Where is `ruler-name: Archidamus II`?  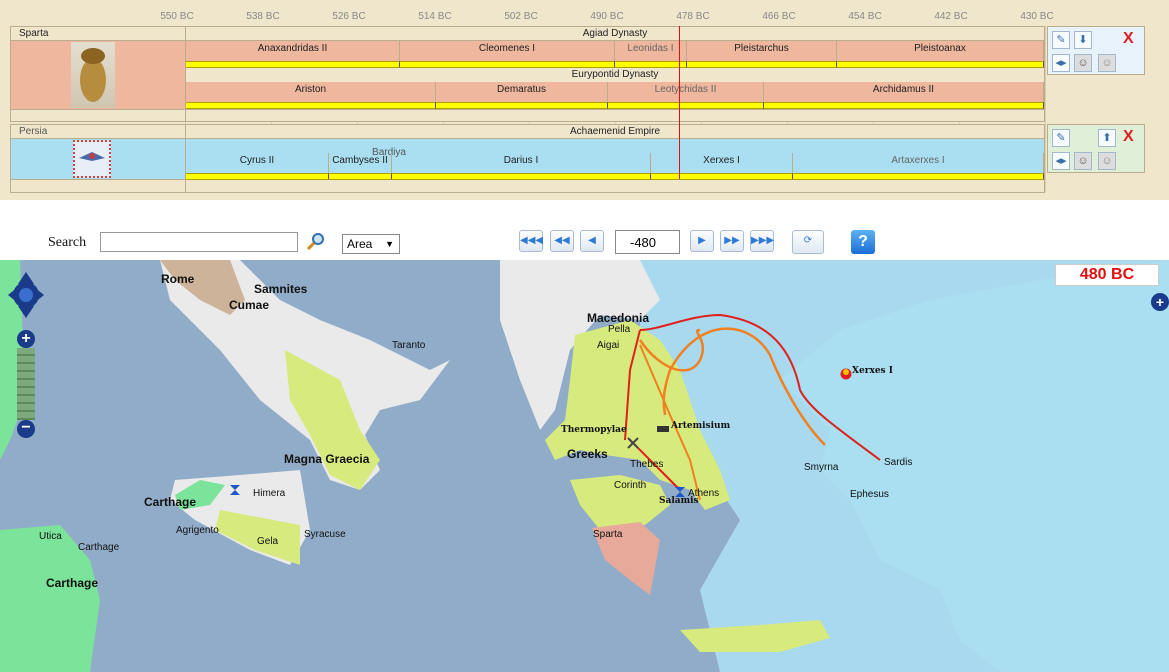
ruler-name: Archidamus II is located at coordinates (904, 92).